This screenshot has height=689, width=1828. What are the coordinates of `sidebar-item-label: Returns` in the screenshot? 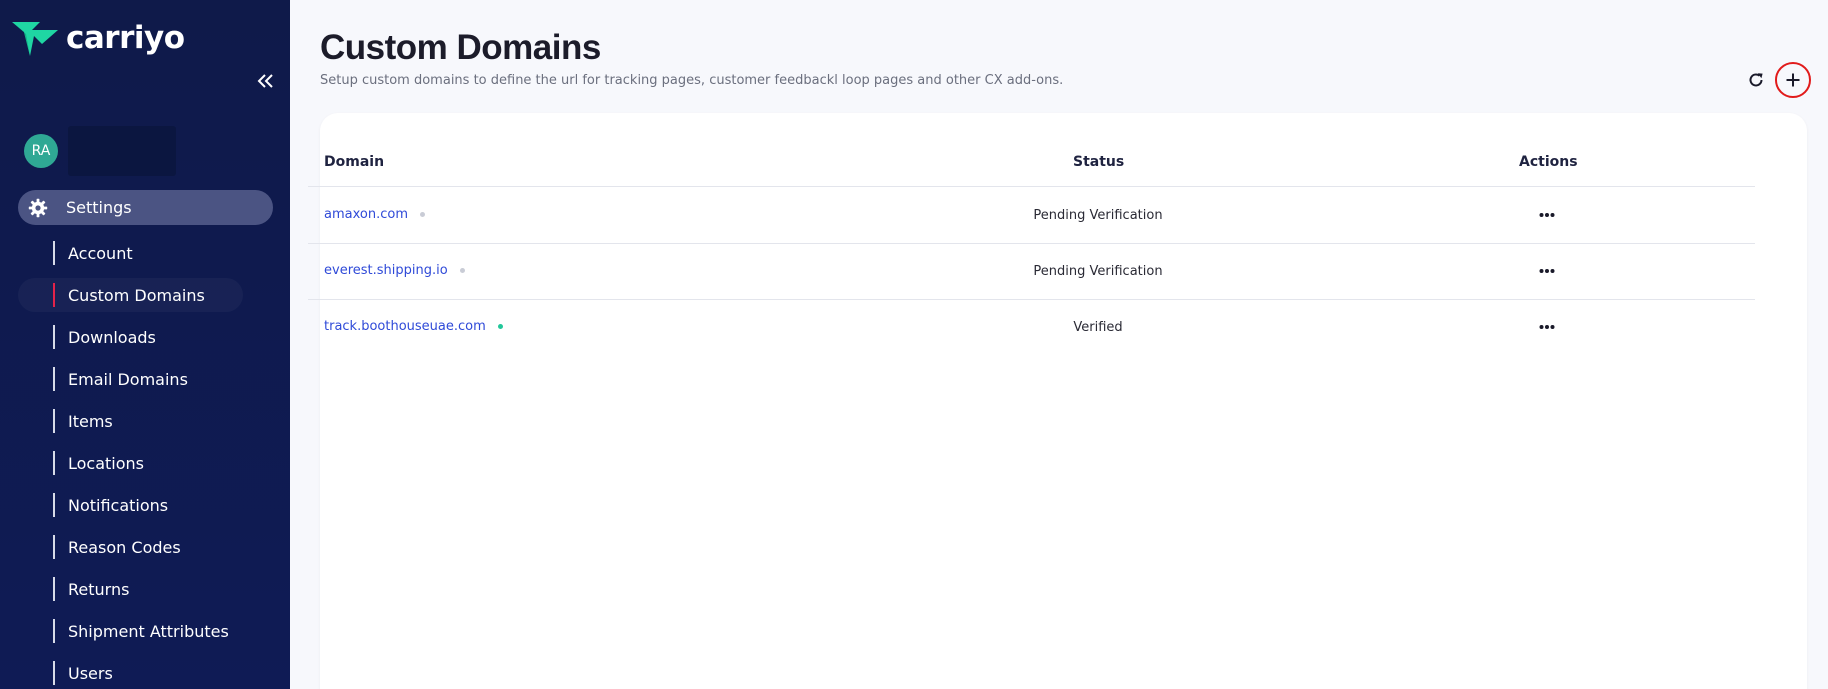 It's located at (99, 589).